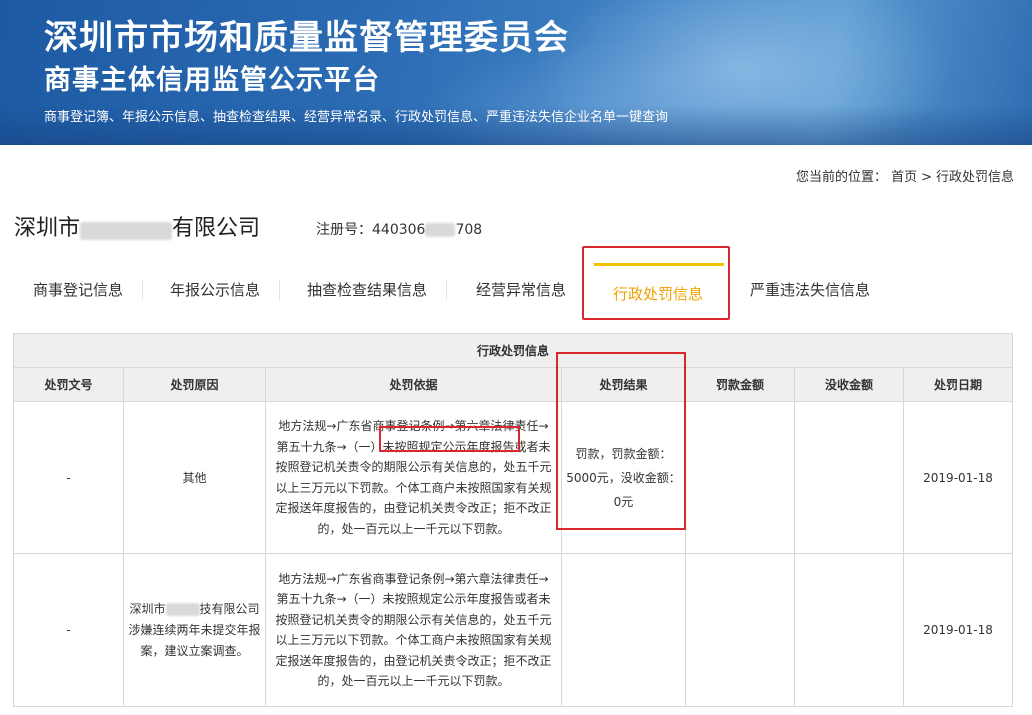  I want to click on breadcrumb-current: 行政处罚信息, so click(974, 177).